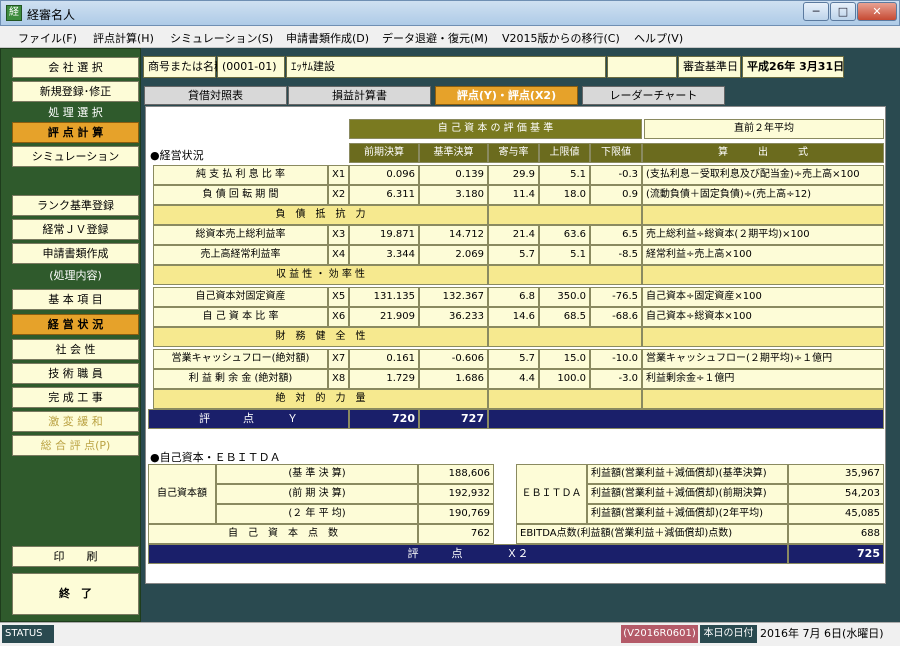 This screenshot has height=646, width=900. Describe the element at coordinates (184, 67) in the screenshot. I see `company-label: 商号または名称` at that location.